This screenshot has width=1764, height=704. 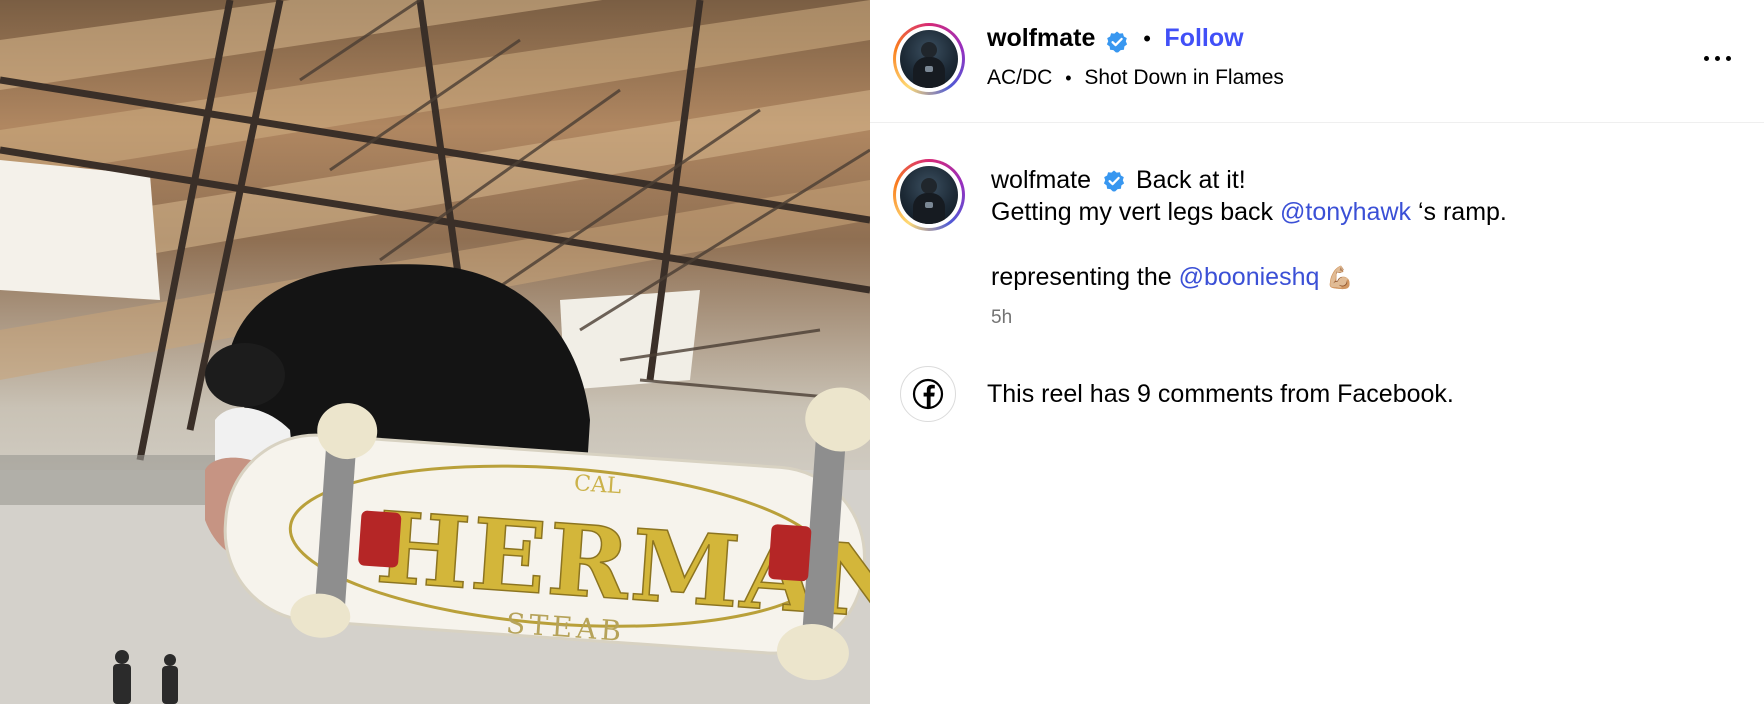 I want to click on caption-author-avatar, so click(x=929, y=195).